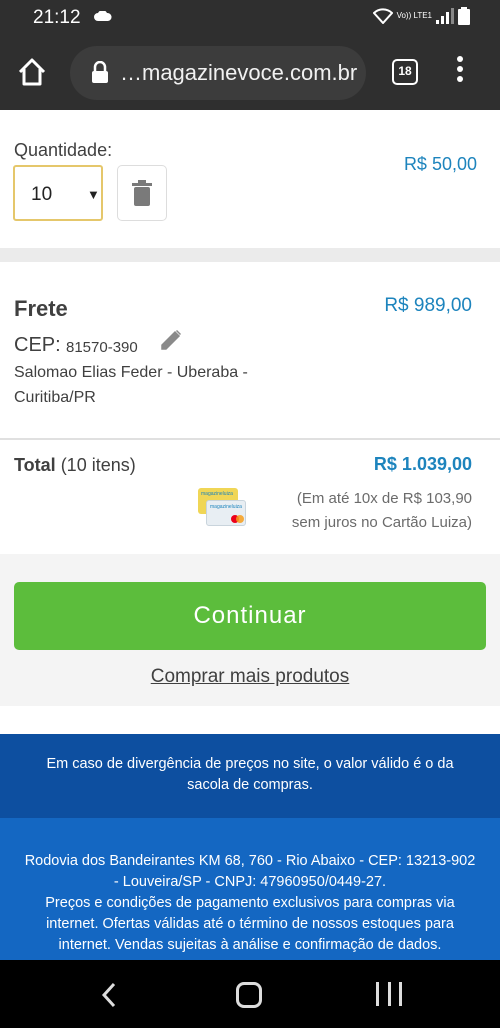 Image resolution: width=500 pixels, height=1028 pixels. What do you see at coordinates (100, 72) in the screenshot?
I see `lock-icon` at bounding box center [100, 72].